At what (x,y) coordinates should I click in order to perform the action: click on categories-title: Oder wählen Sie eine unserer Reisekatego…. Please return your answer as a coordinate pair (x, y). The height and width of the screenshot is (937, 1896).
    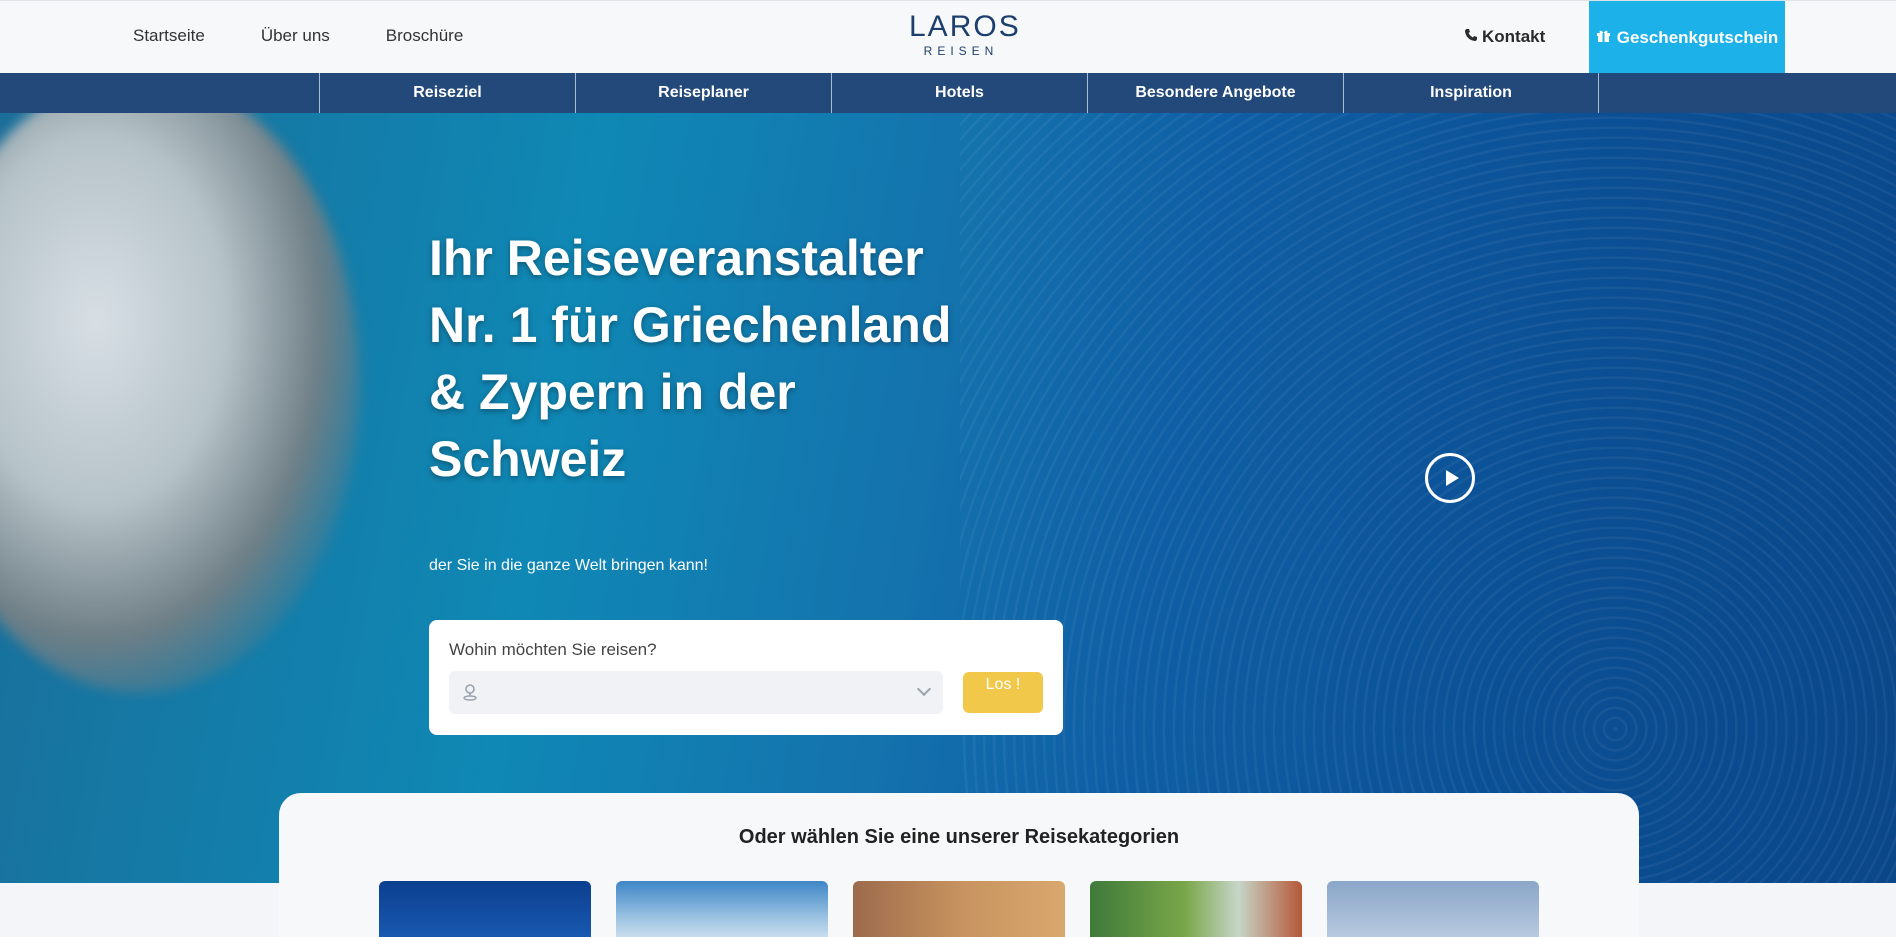
    Looking at the image, I should click on (959, 837).